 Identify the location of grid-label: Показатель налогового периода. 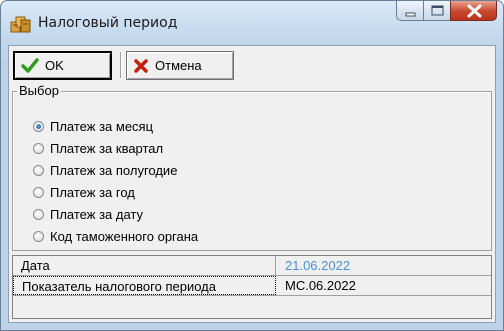
(144, 285).